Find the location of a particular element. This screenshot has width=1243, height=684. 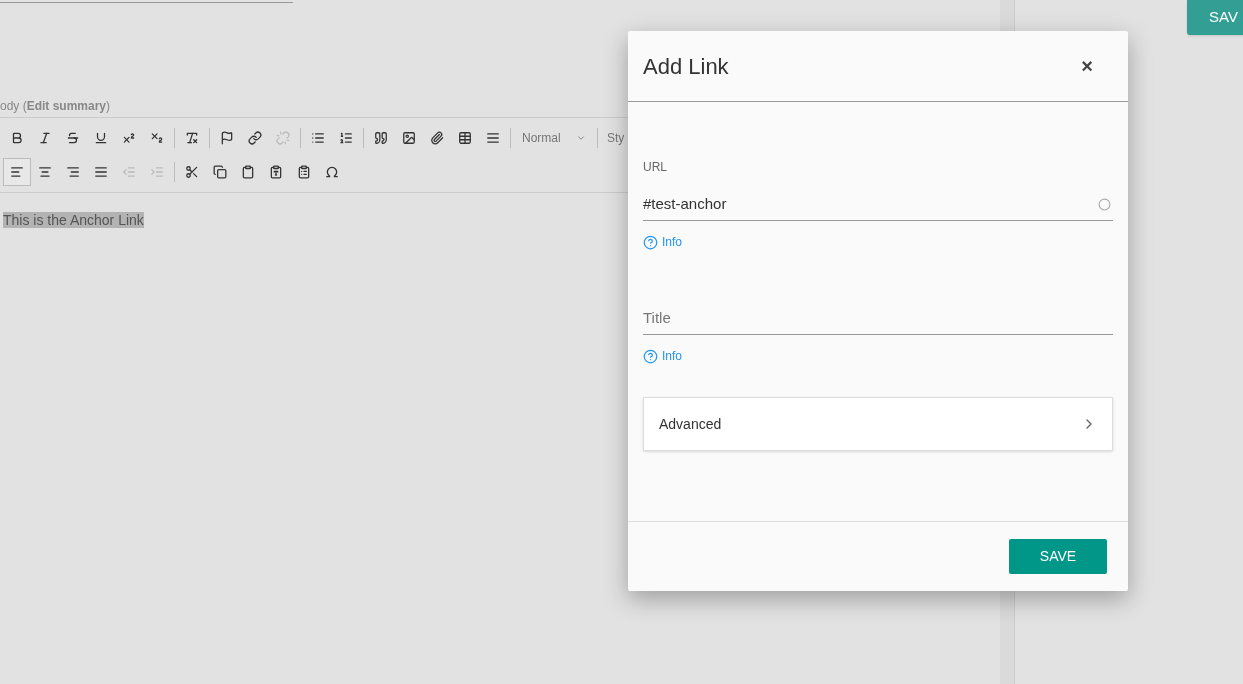

paste-icon is located at coordinates (248, 172).